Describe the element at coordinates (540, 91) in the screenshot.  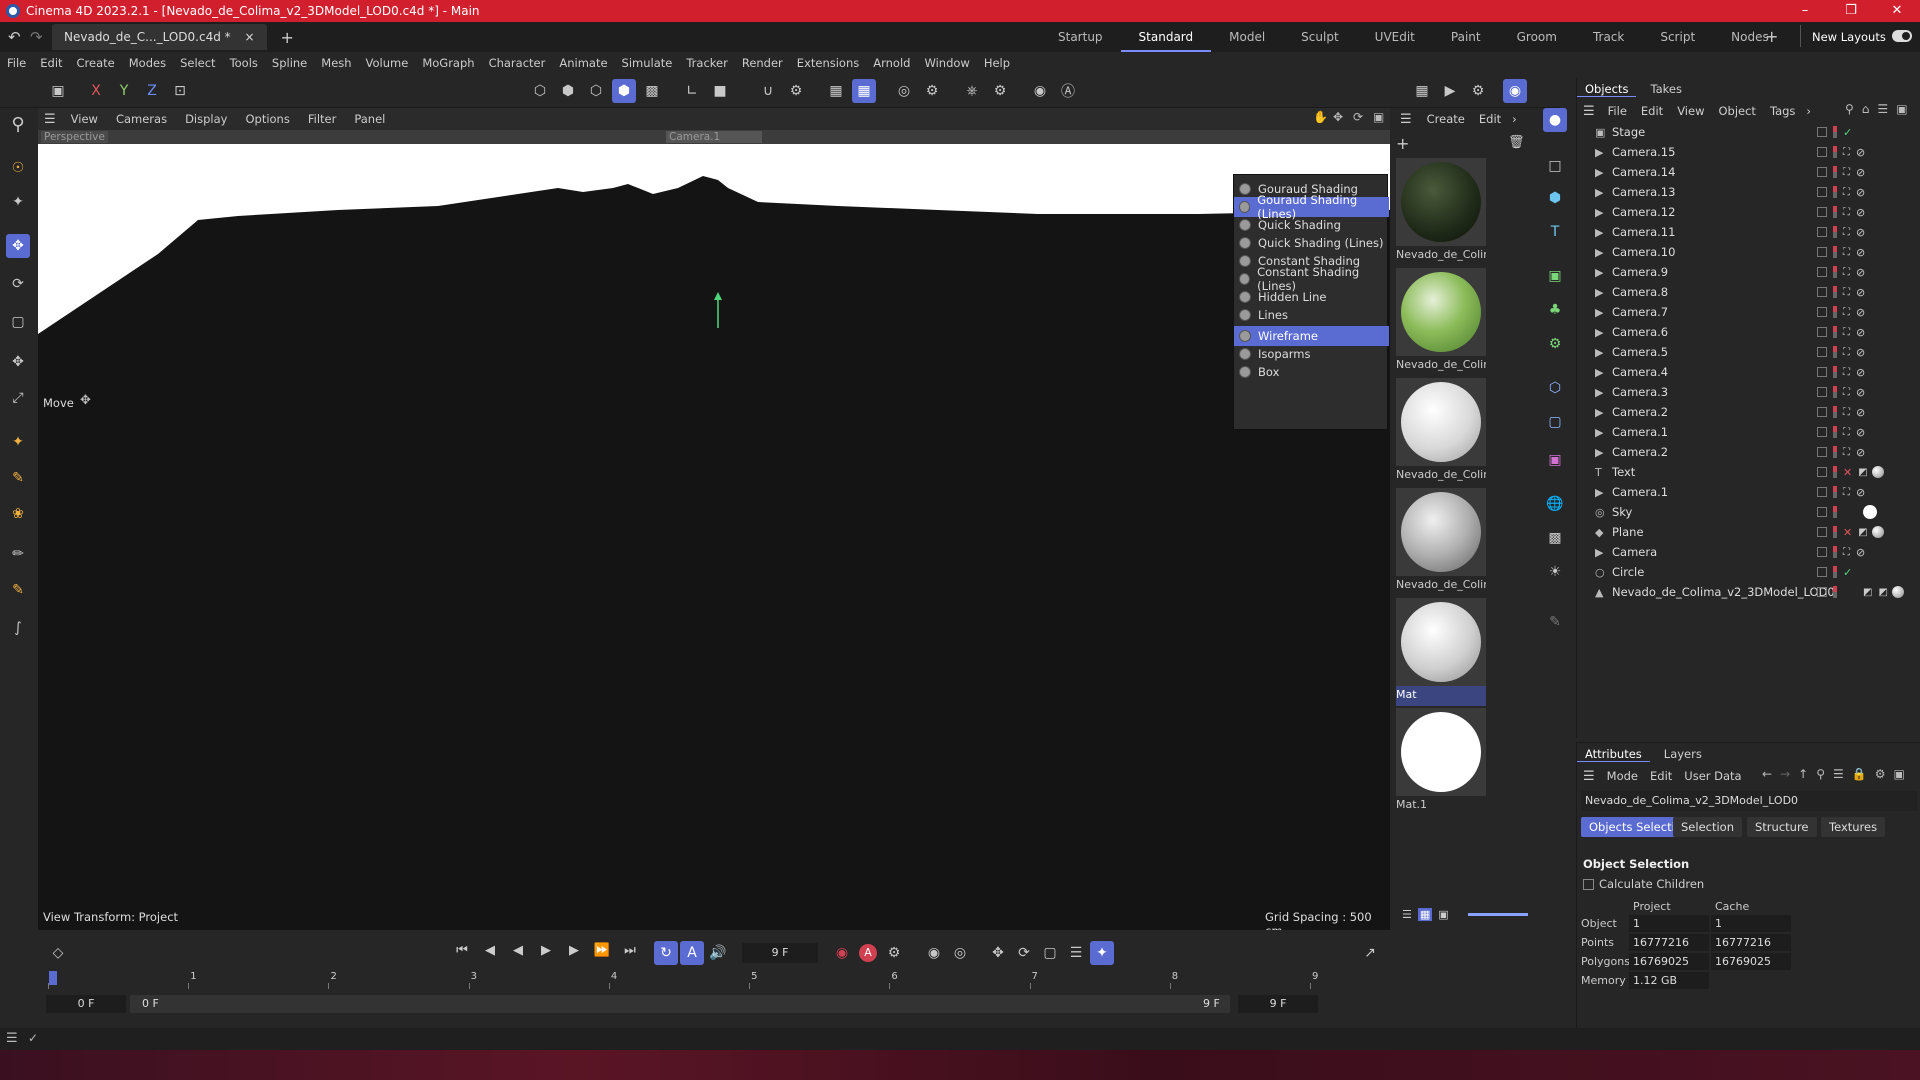
I see `model-mode-icon: ⬡` at that location.